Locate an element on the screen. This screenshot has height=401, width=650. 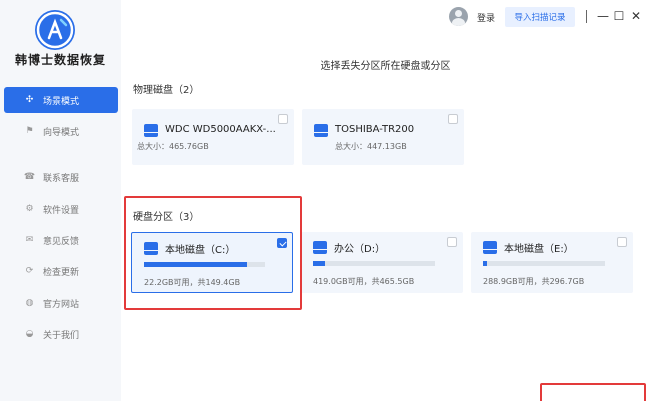
feedback-icon: ✉ is located at coordinates (29, 240).